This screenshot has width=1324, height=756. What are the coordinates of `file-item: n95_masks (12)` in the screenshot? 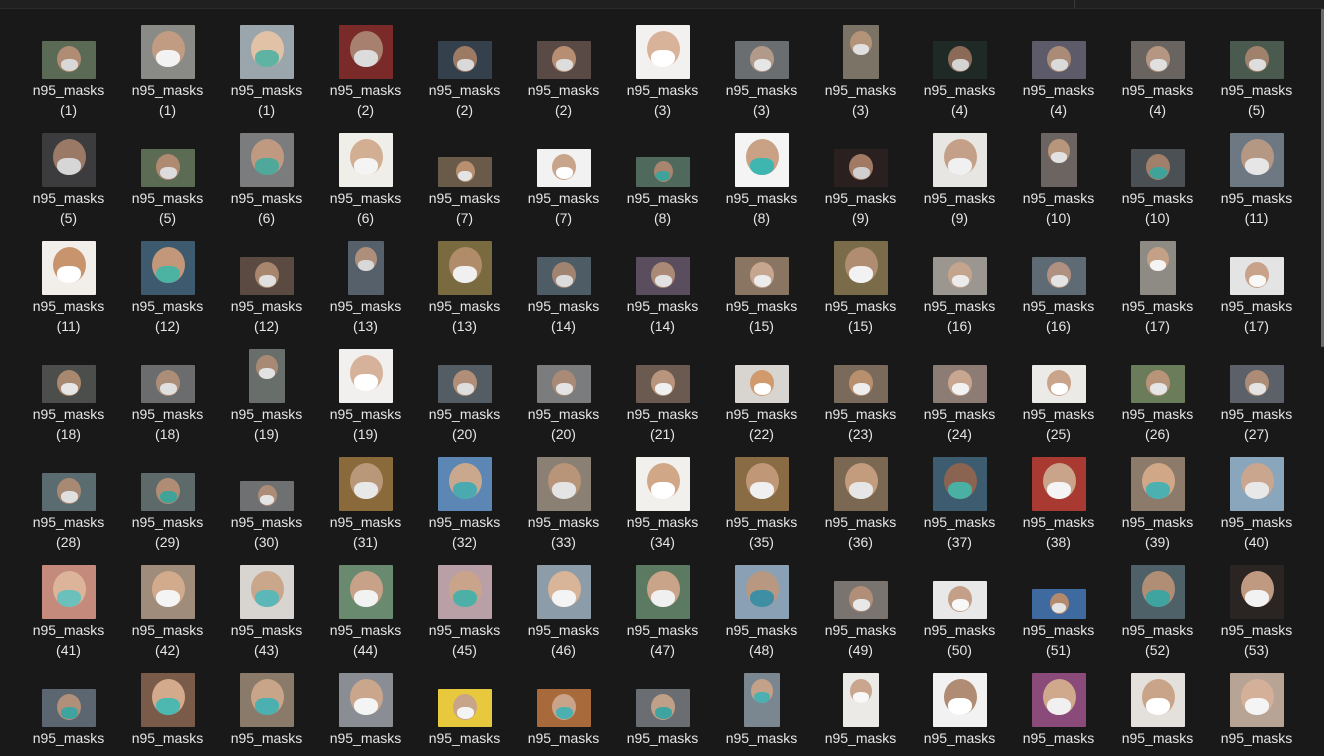 It's located at (167, 288).